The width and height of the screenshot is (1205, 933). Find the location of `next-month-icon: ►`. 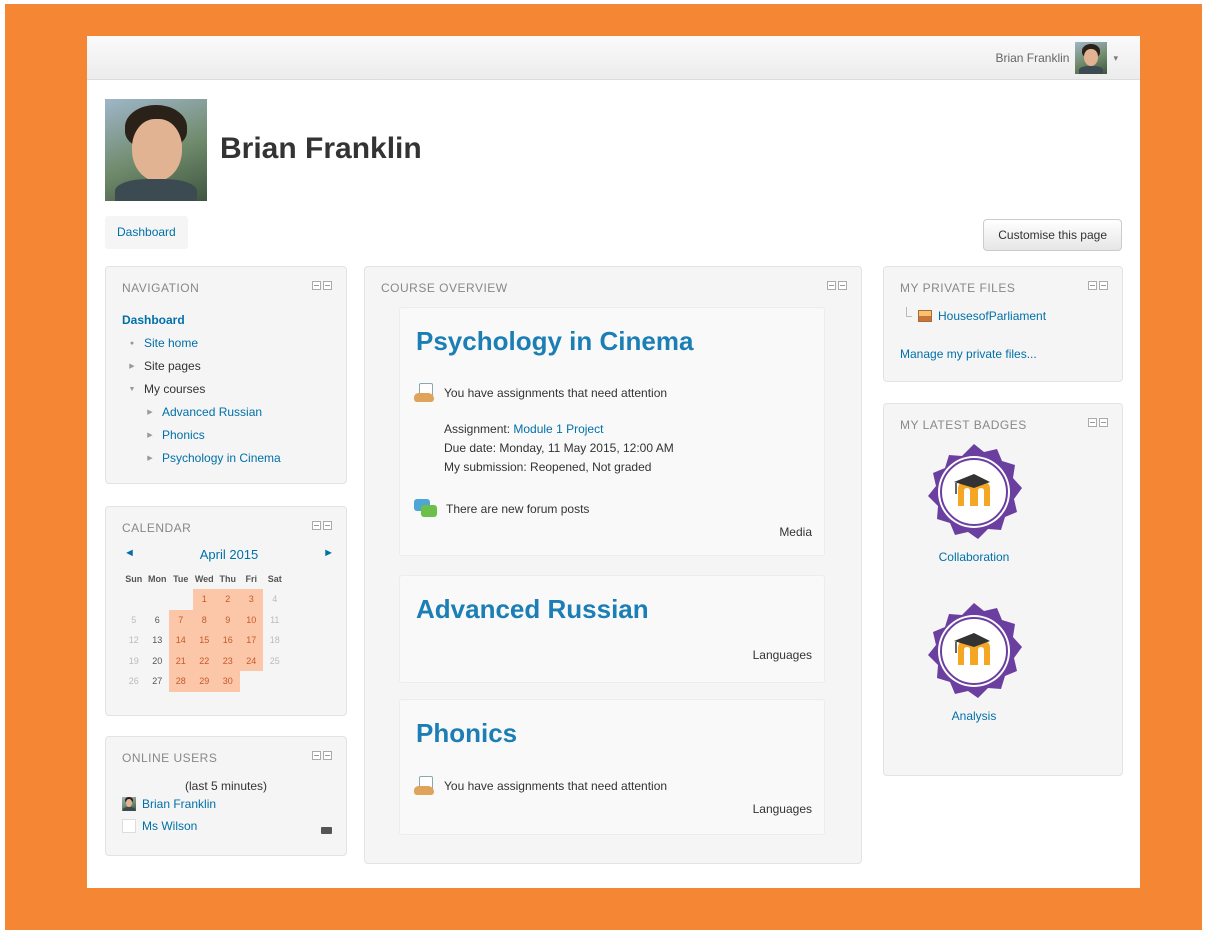

next-month-icon: ► is located at coordinates (328, 553).